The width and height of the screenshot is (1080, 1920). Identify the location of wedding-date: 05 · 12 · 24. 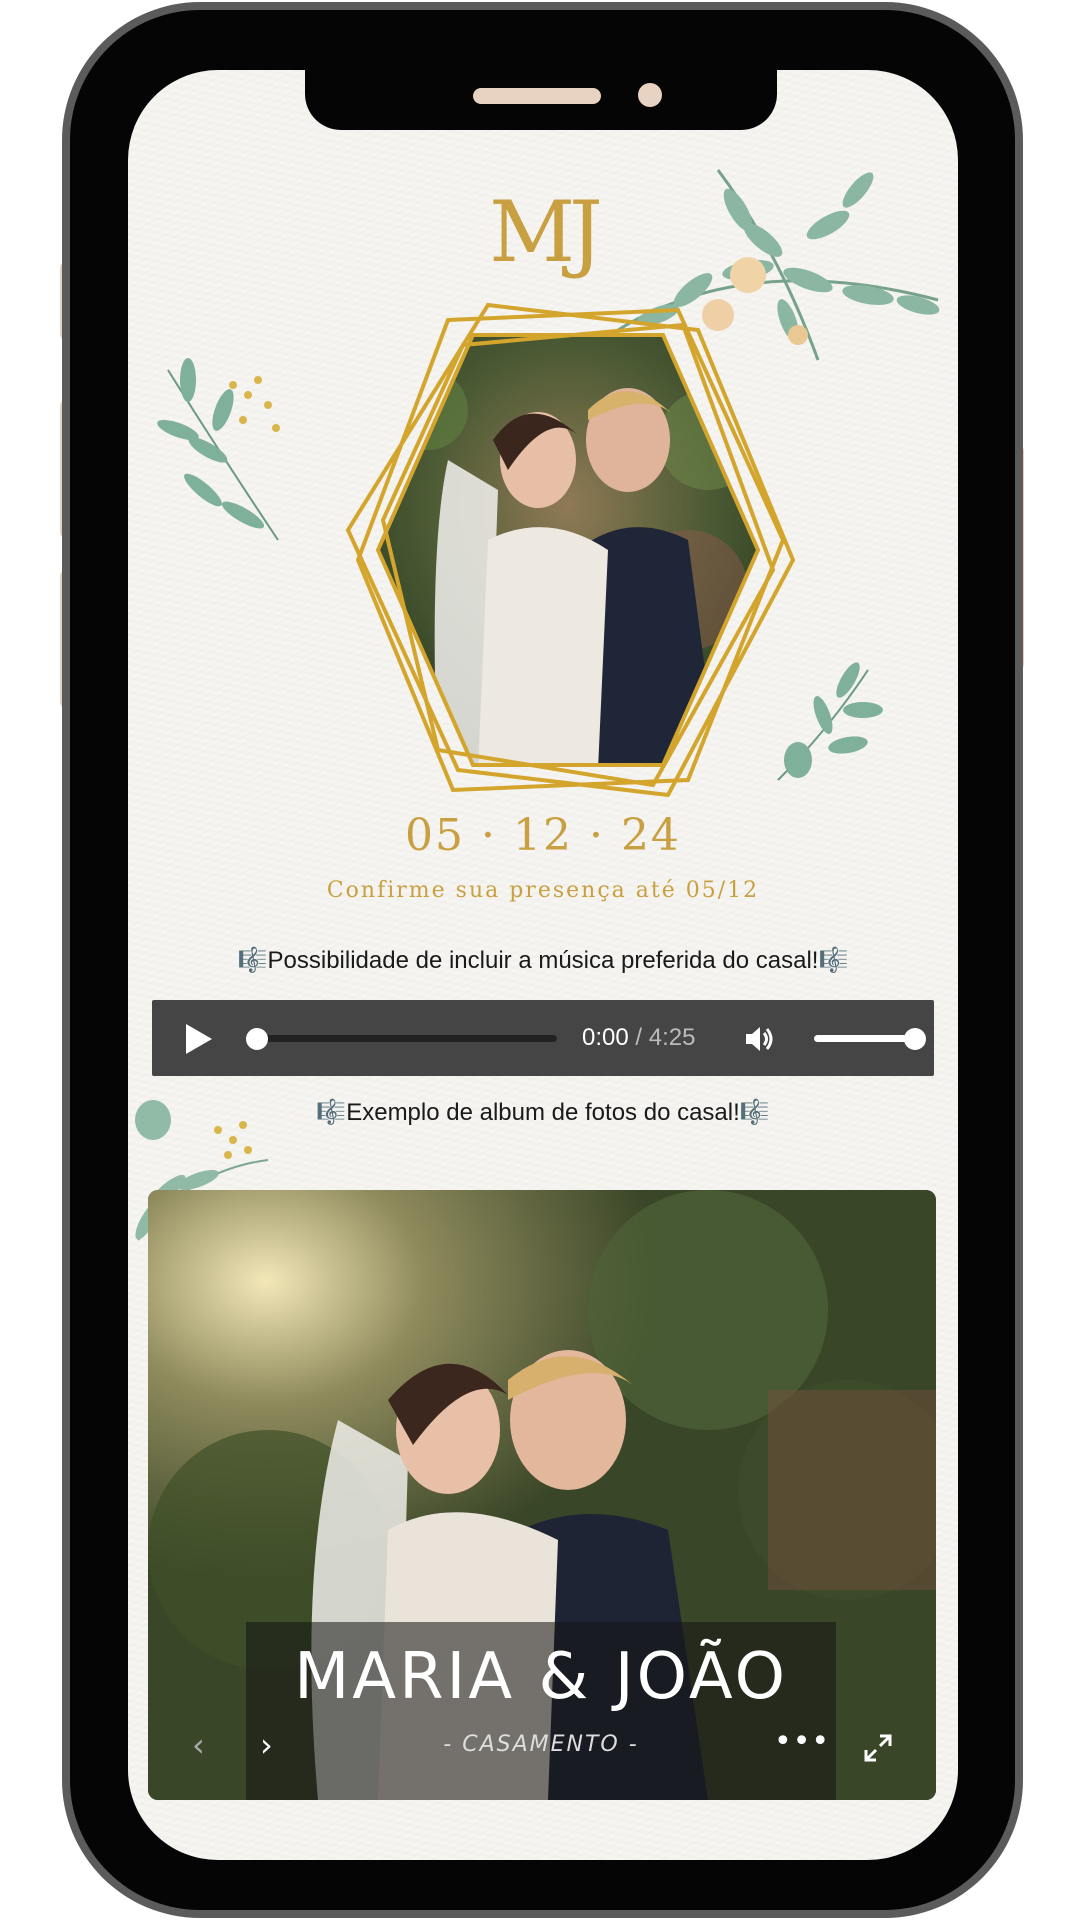
(543, 835).